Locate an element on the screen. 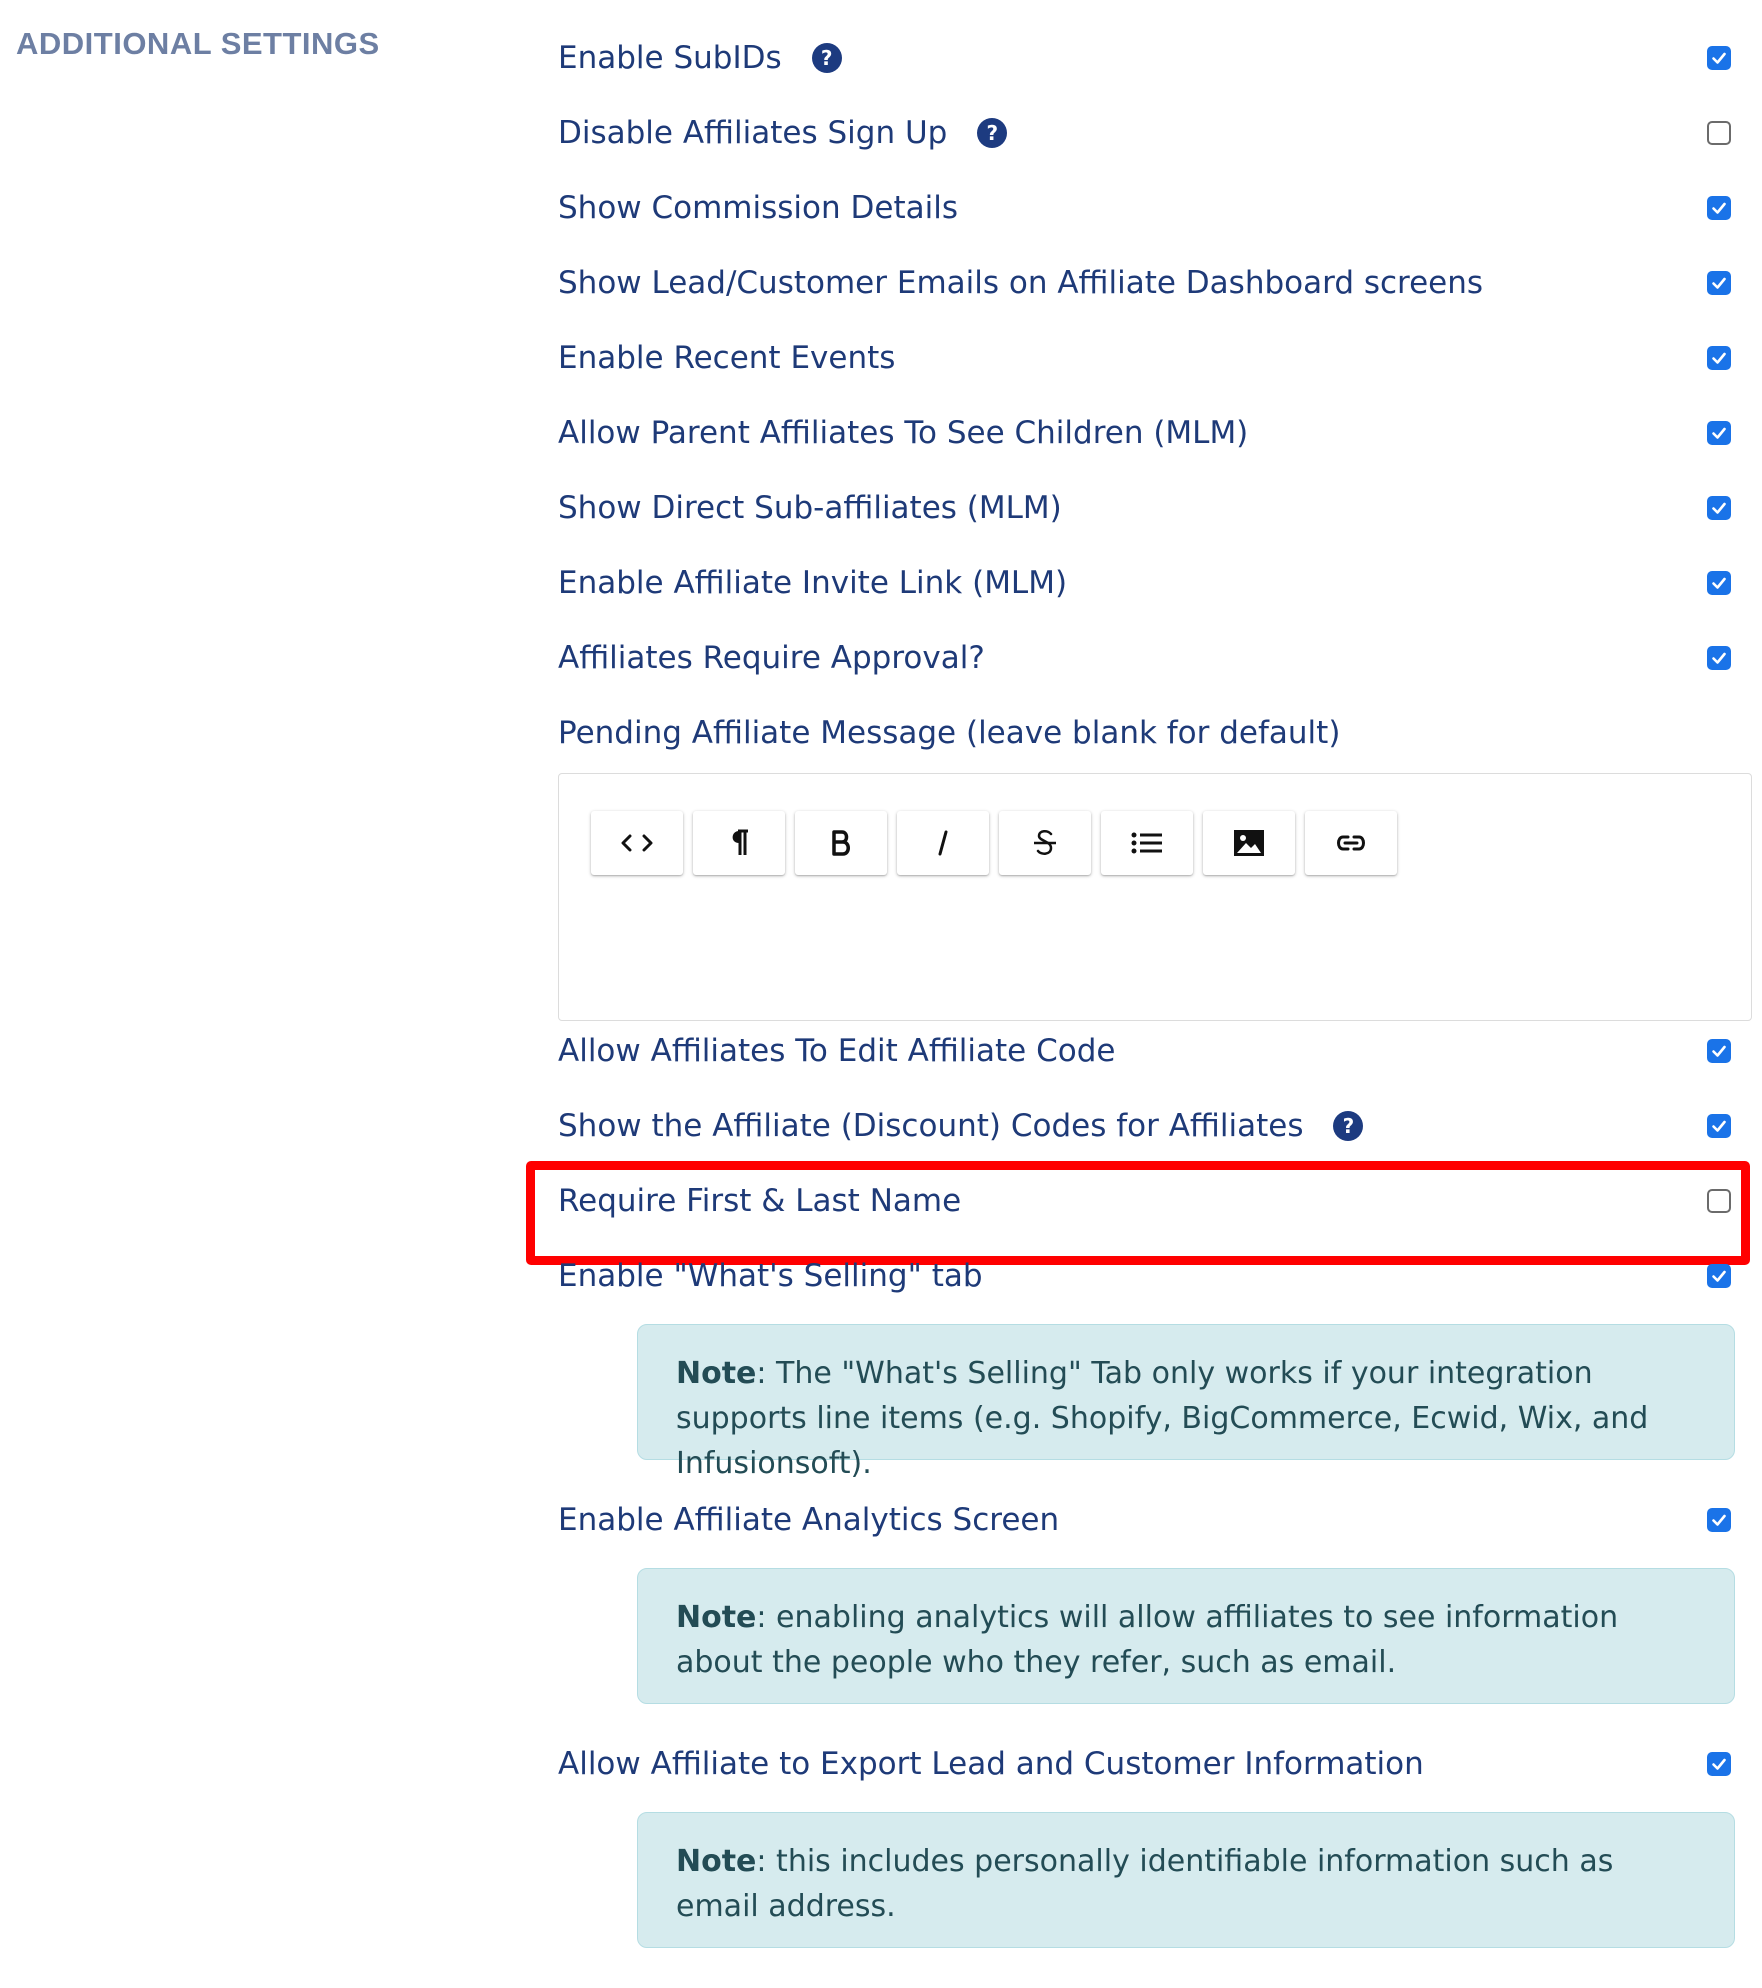  link-icon is located at coordinates (1351, 843).